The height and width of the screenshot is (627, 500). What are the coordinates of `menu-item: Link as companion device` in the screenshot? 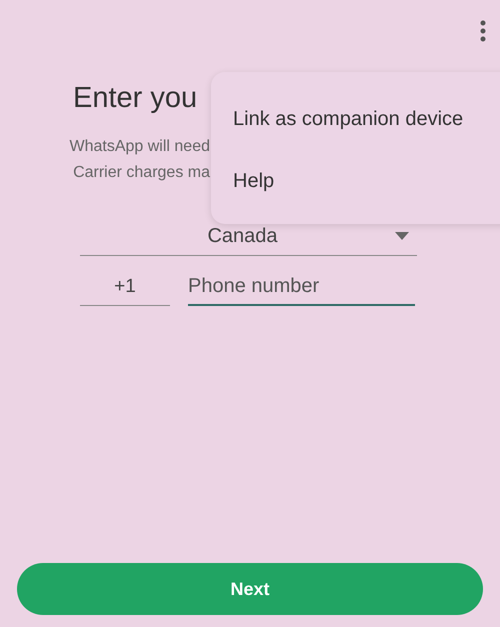 It's located at (355, 119).